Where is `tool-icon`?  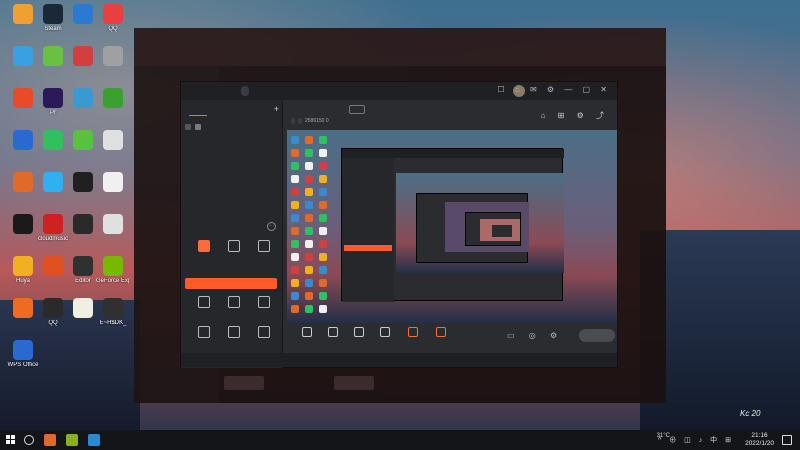
tool-icon is located at coordinates (264, 302).